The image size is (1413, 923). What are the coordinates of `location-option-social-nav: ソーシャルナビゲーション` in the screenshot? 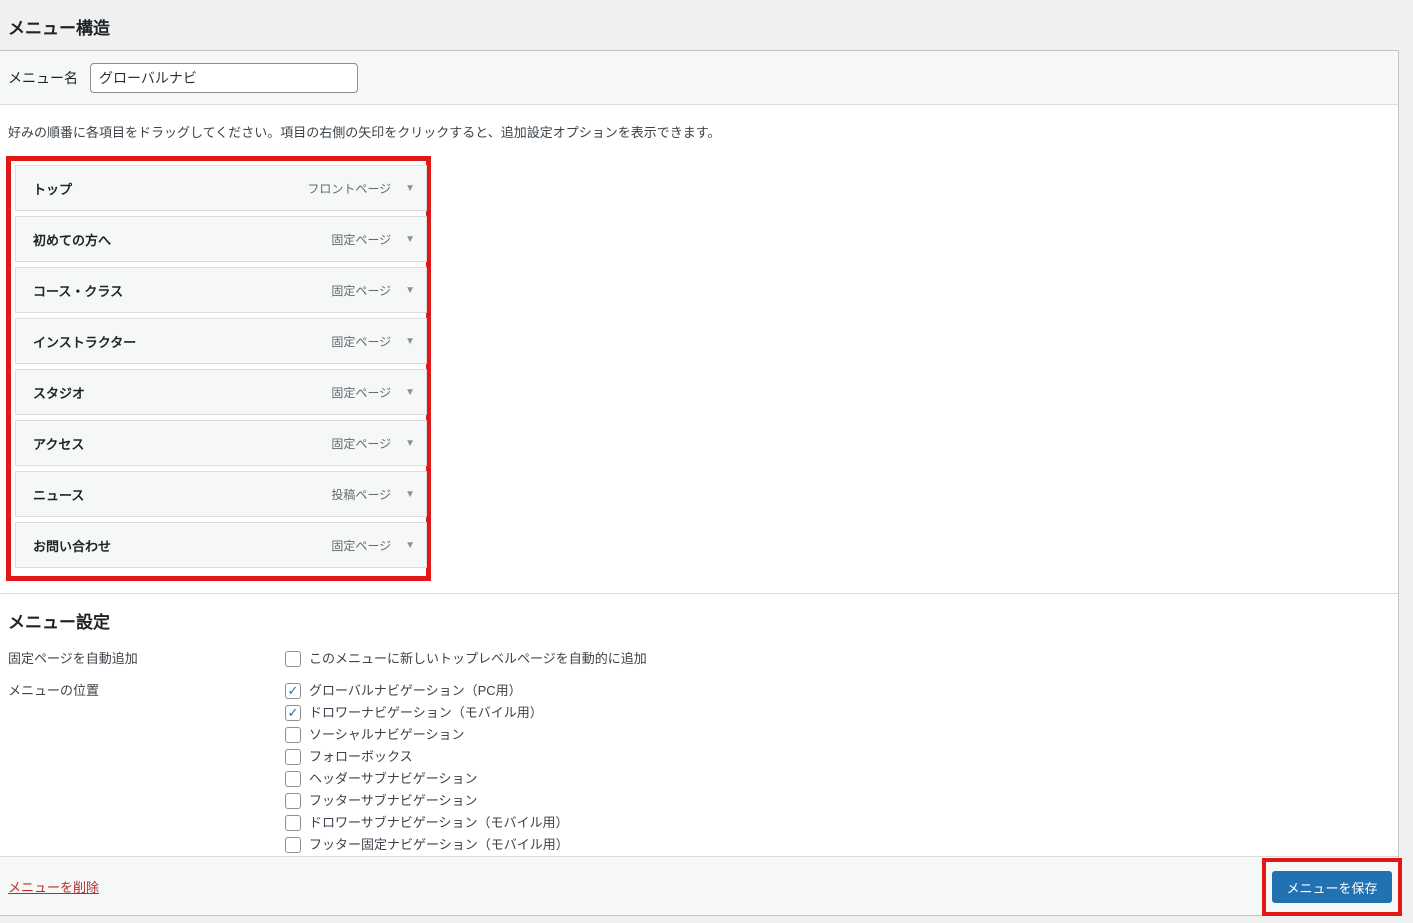 It's located at (427, 735).